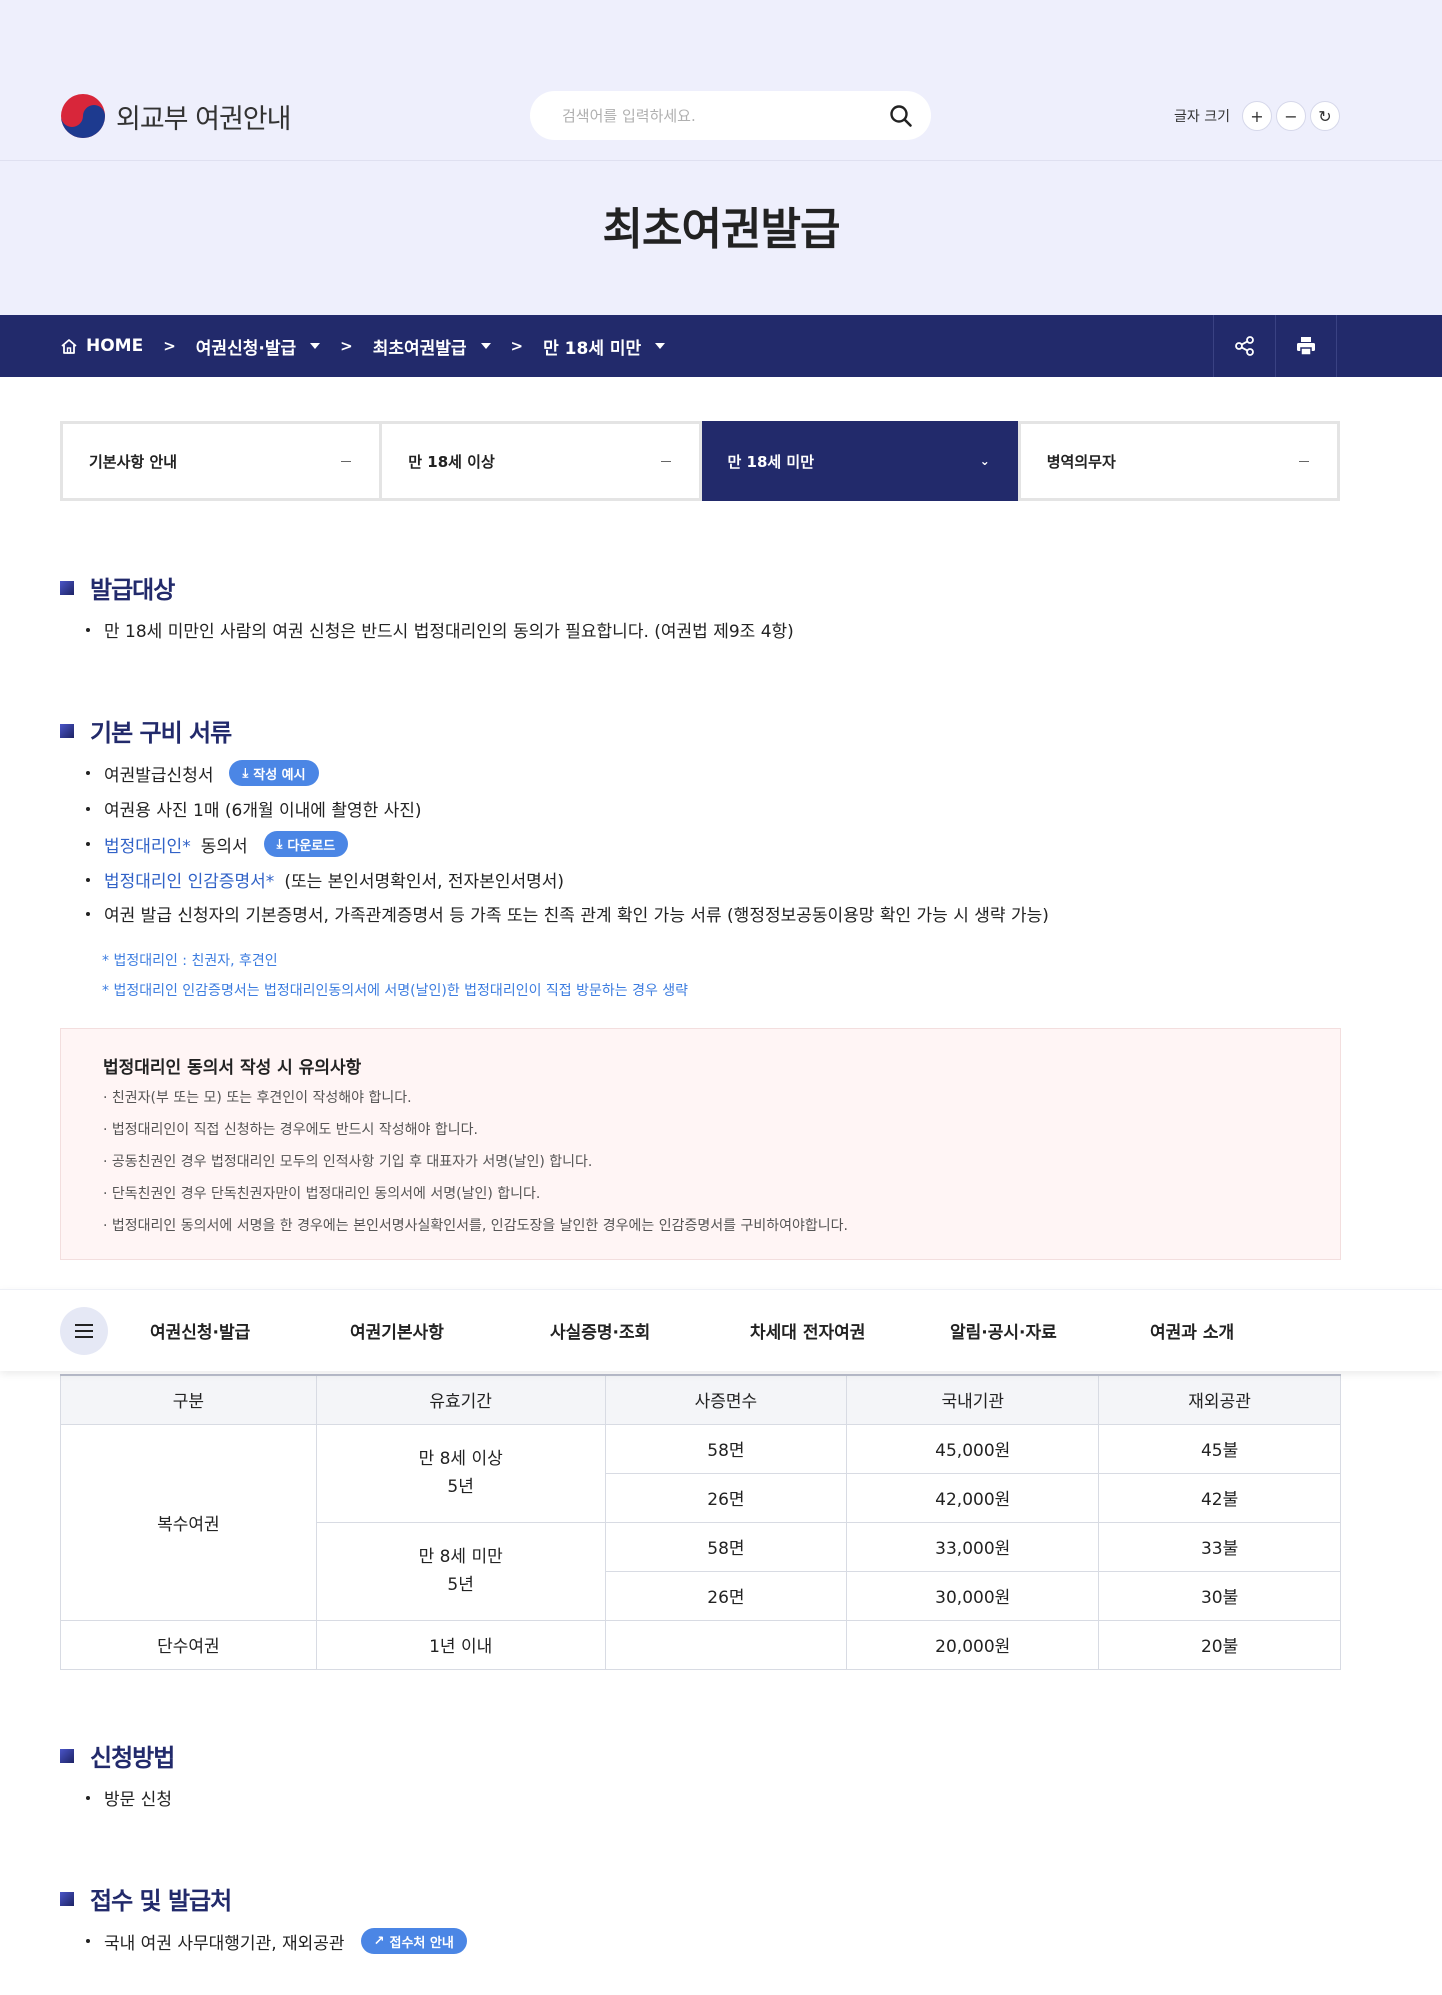 This screenshot has width=1442, height=1995. Describe the element at coordinates (721, 346) in the screenshot. I see `breadcrumb-bar: HOME > 여권신청·발급 > 최초여권발급 > 만 18세 미만` at that location.